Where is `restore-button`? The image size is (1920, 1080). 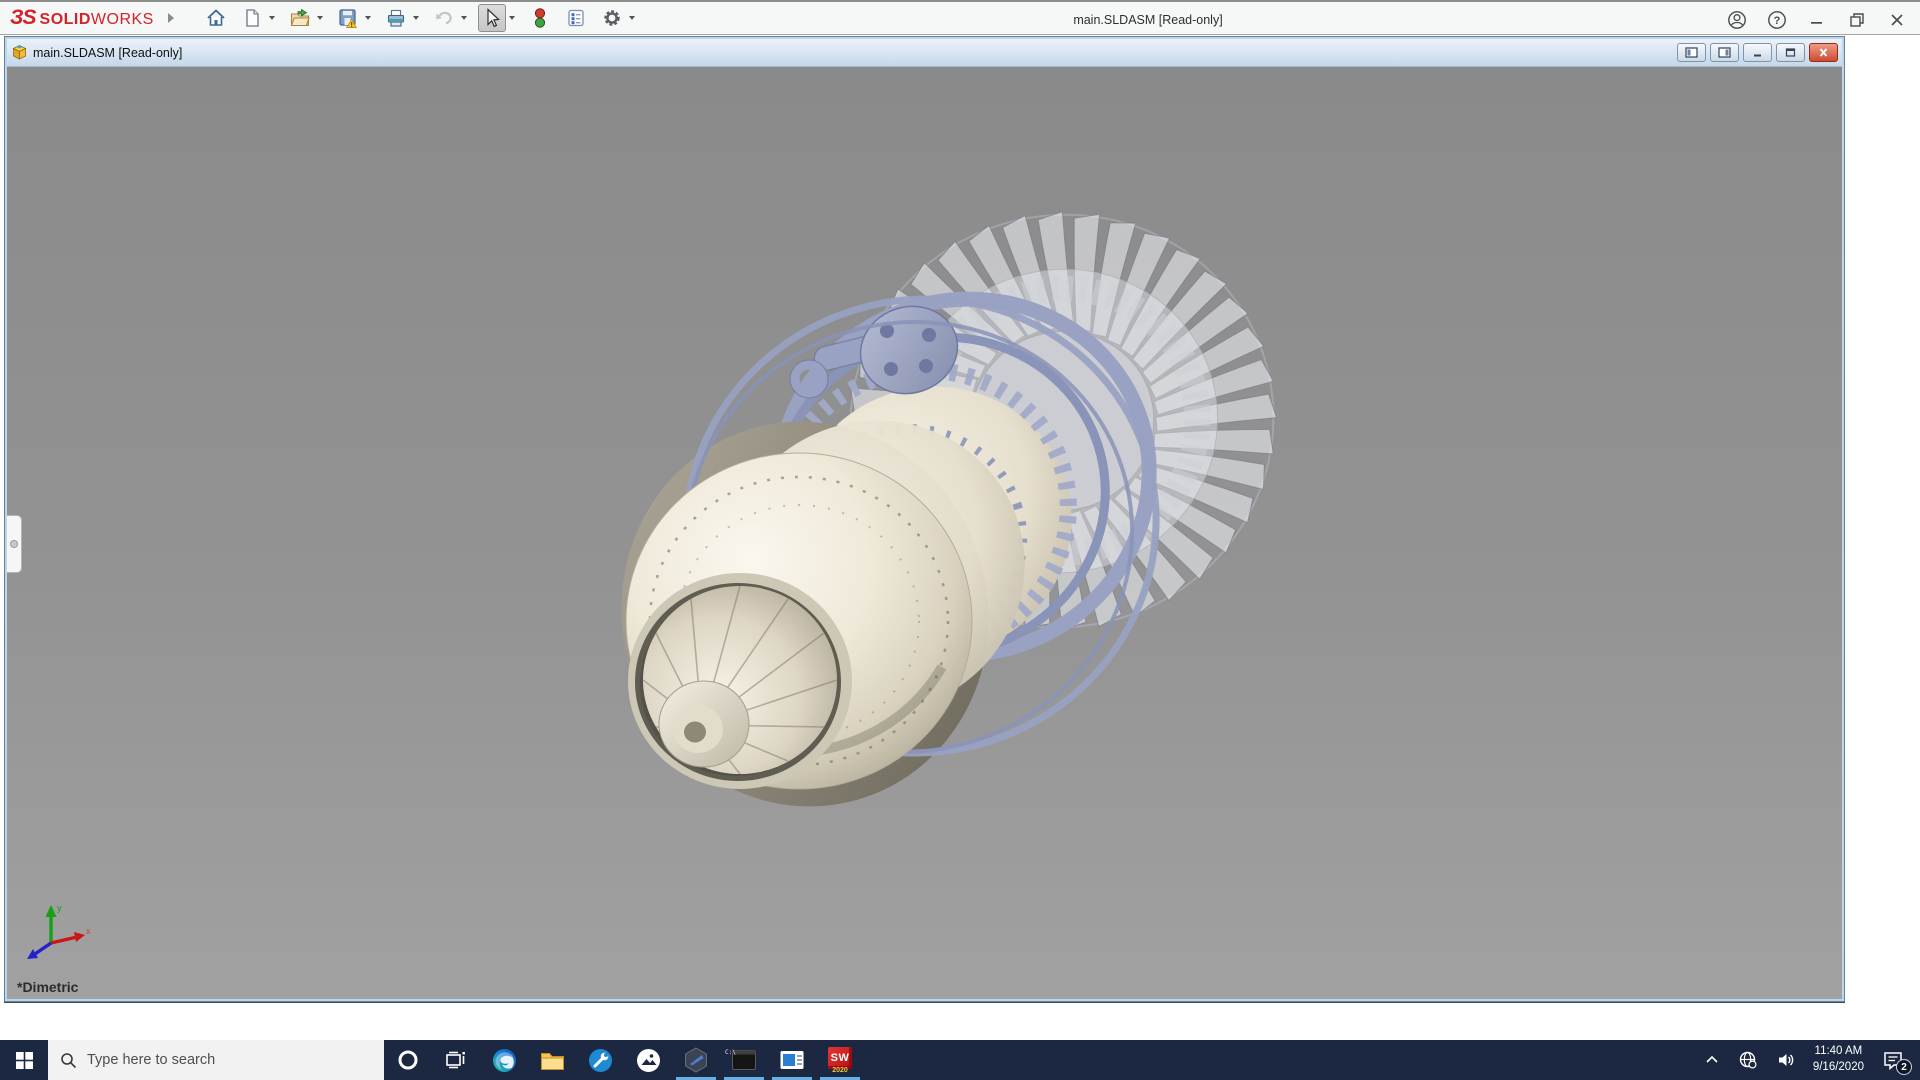 restore-button is located at coordinates (1857, 20).